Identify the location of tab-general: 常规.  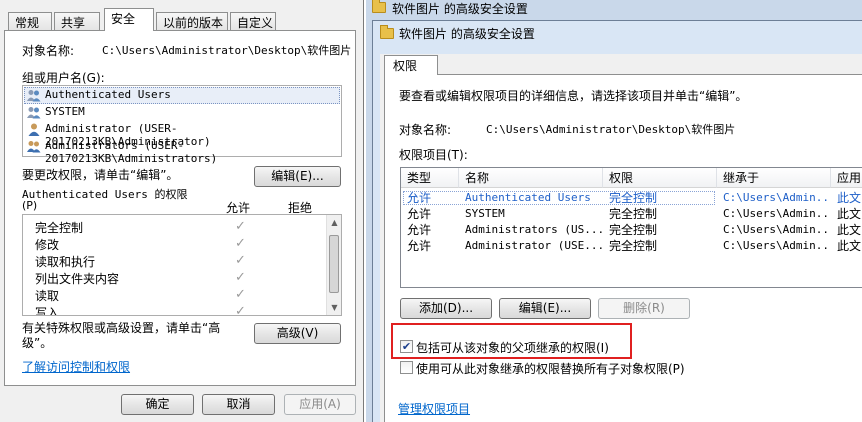
(30, 21).